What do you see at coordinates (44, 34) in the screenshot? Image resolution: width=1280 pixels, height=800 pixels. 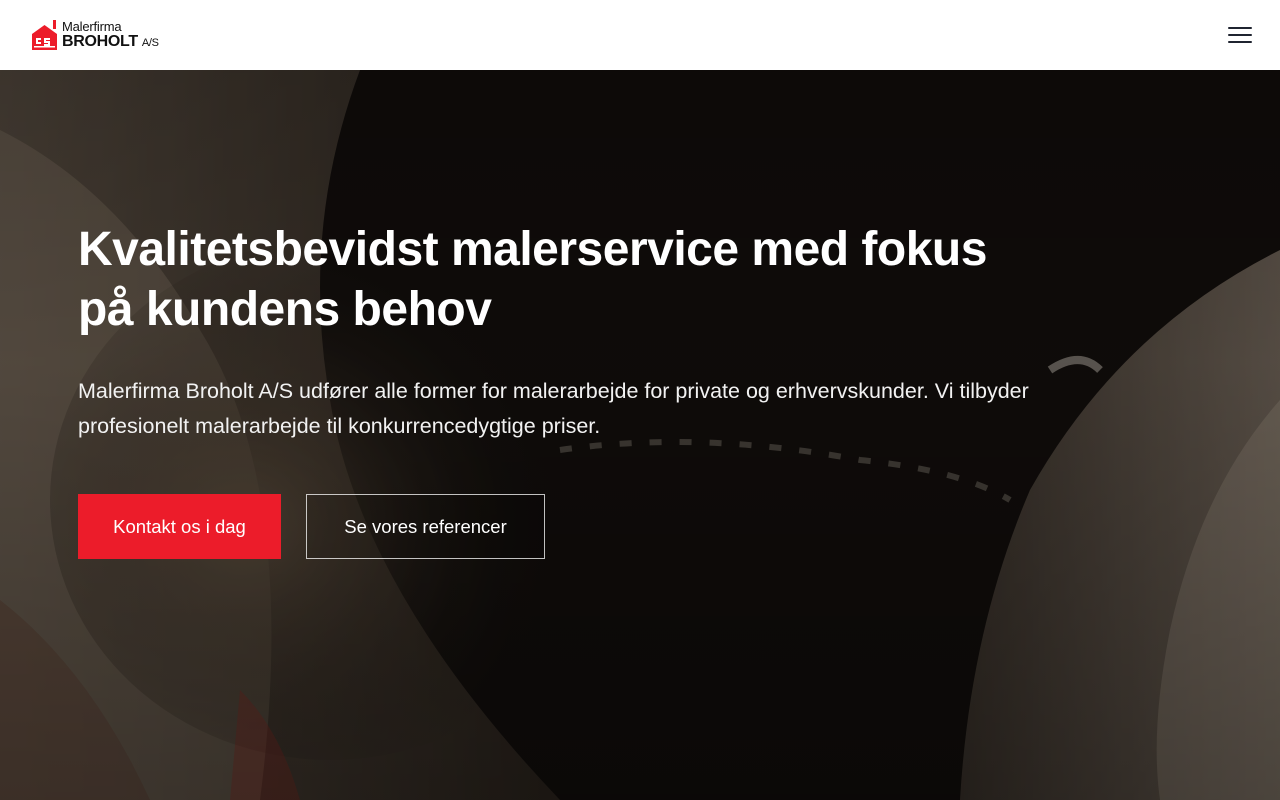 I see `house-paint-icon` at bounding box center [44, 34].